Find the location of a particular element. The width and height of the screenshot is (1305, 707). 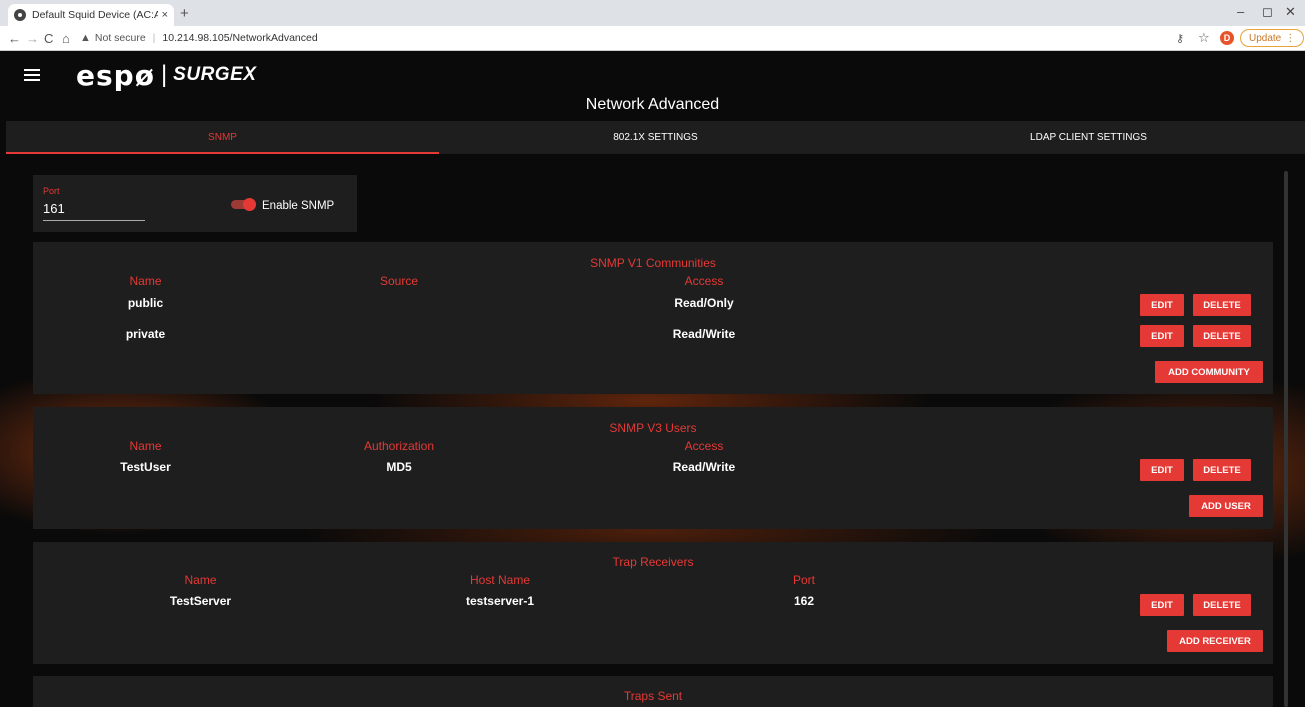

add-community-button: ADD COMMUNITY is located at coordinates (1209, 372).